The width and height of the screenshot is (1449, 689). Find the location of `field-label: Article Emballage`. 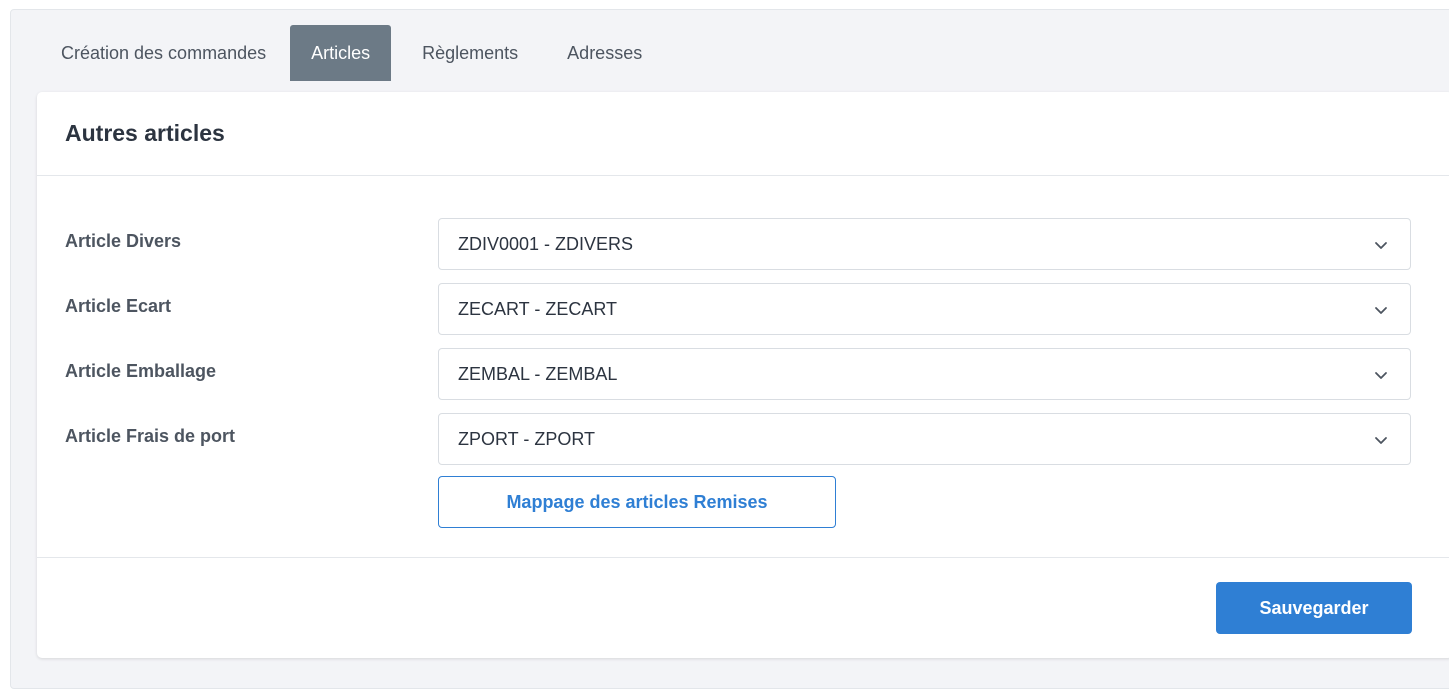

field-label: Article Emballage is located at coordinates (141, 371).